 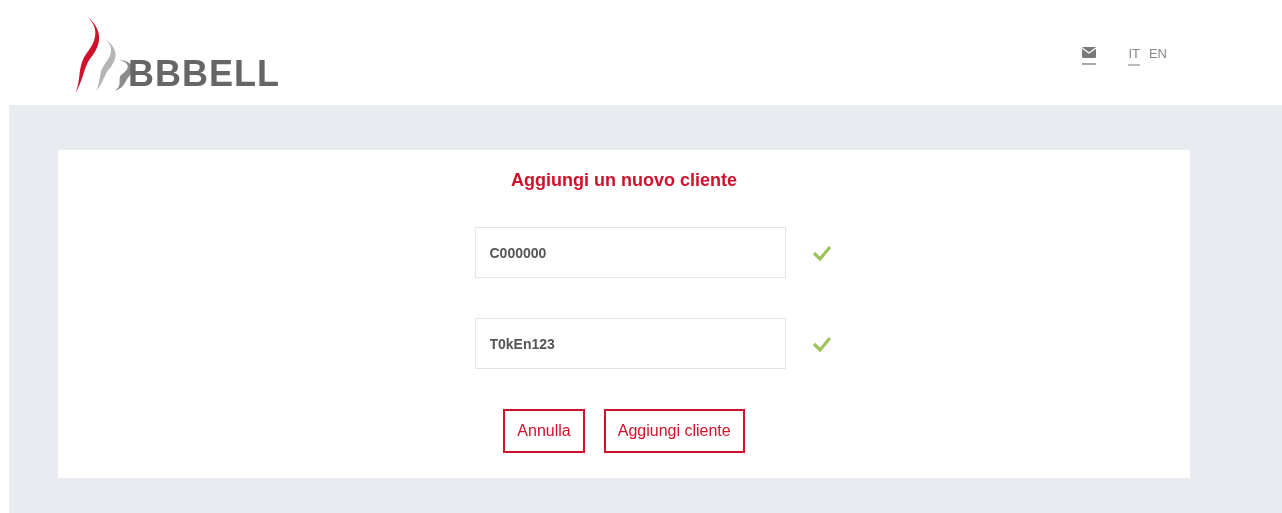 What do you see at coordinates (630, 252) in the screenshot?
I see `input-field: C000000` at bounding box center [630, 252].